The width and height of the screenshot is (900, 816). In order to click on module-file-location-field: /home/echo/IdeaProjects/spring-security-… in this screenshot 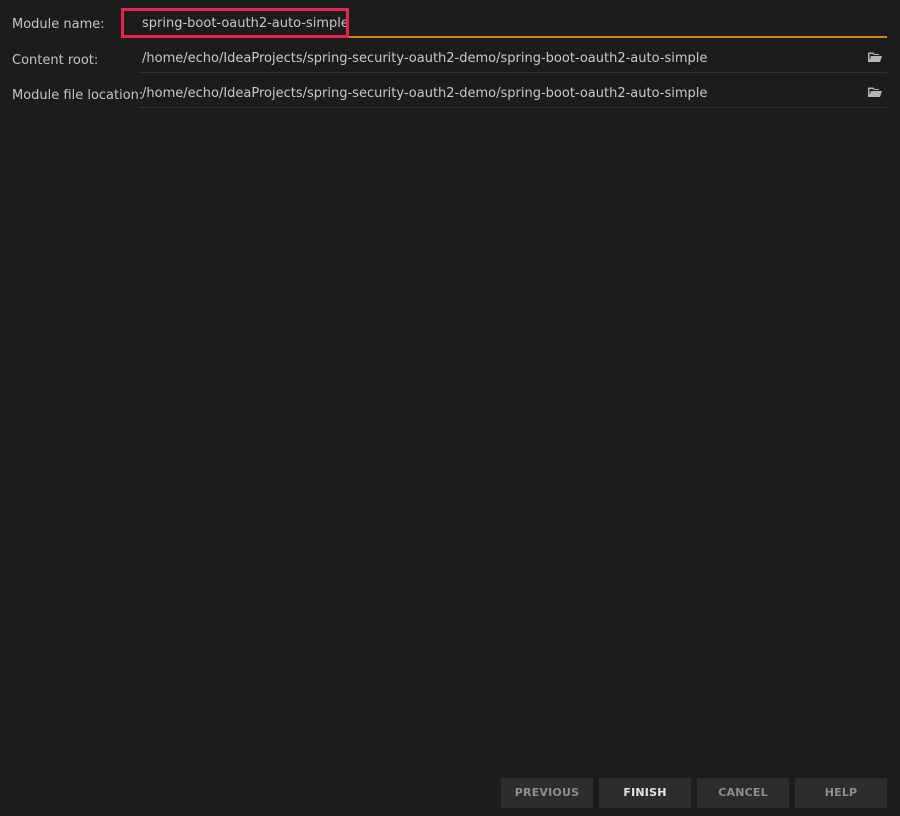, I will do `click(512, 94)`.